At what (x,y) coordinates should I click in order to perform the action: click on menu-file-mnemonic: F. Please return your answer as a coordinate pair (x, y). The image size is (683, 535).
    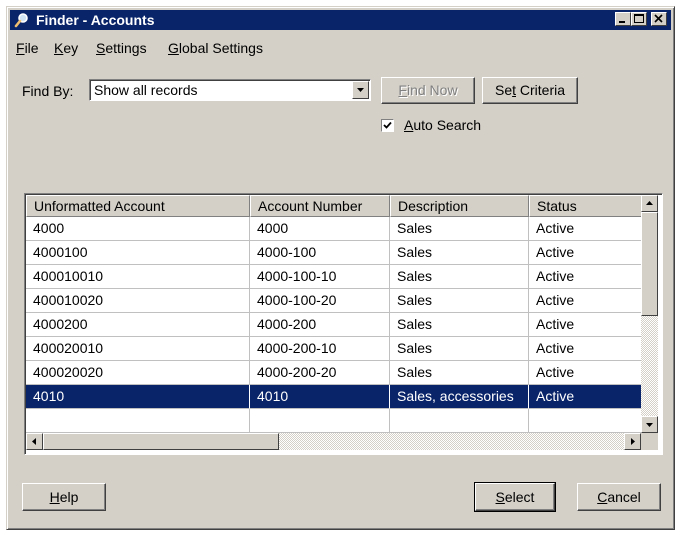
    Looking at the image, I should click on (20, 48).